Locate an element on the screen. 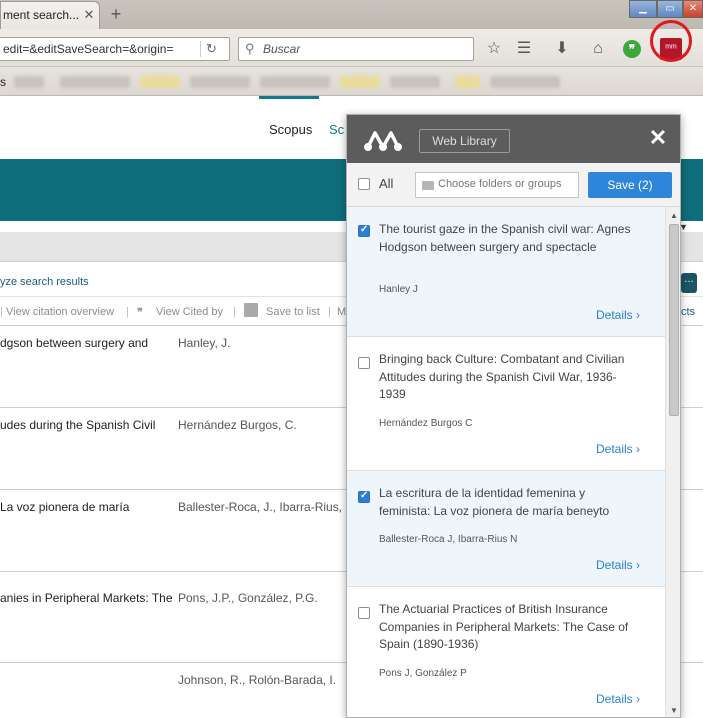 This screenshot has height=718, width=703. reload-icon: ↻ is located at coordinates (211, 49).